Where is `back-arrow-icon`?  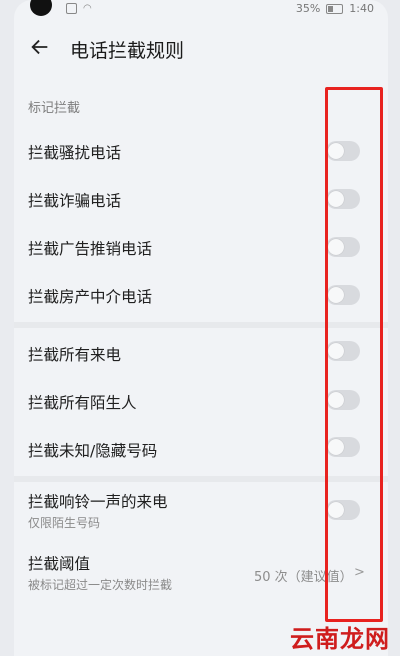 back-arrow-icon is located at coordinates (39, 47).